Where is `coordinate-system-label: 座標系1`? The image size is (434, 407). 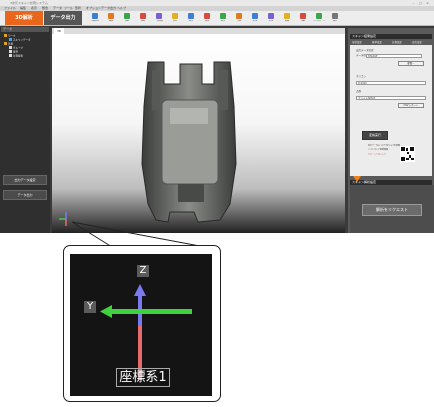 coordinate-system-label: 座標系1 is located at coordinates (143, 377).